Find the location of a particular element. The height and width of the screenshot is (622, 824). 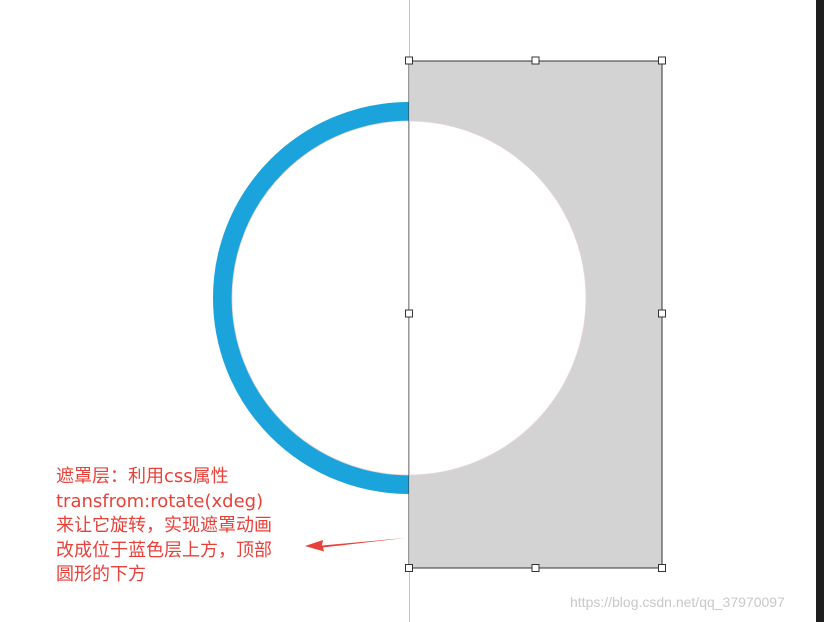

annotation-line: 圆形的下方 is located at coordinates (101, 574).